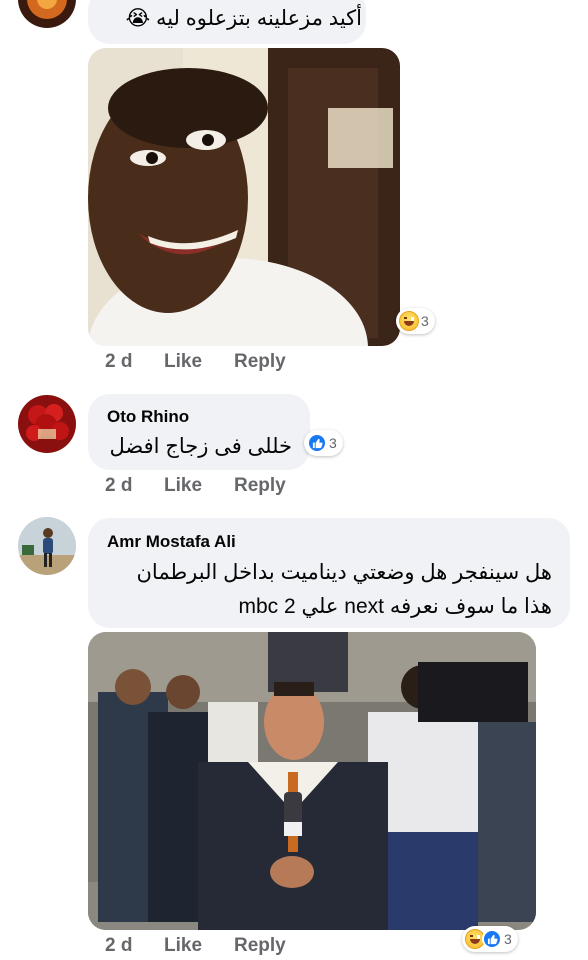  I want to click on comment-text-line: هذا ما سوف نعرفه next علي mbc 2, so click(395, 606).